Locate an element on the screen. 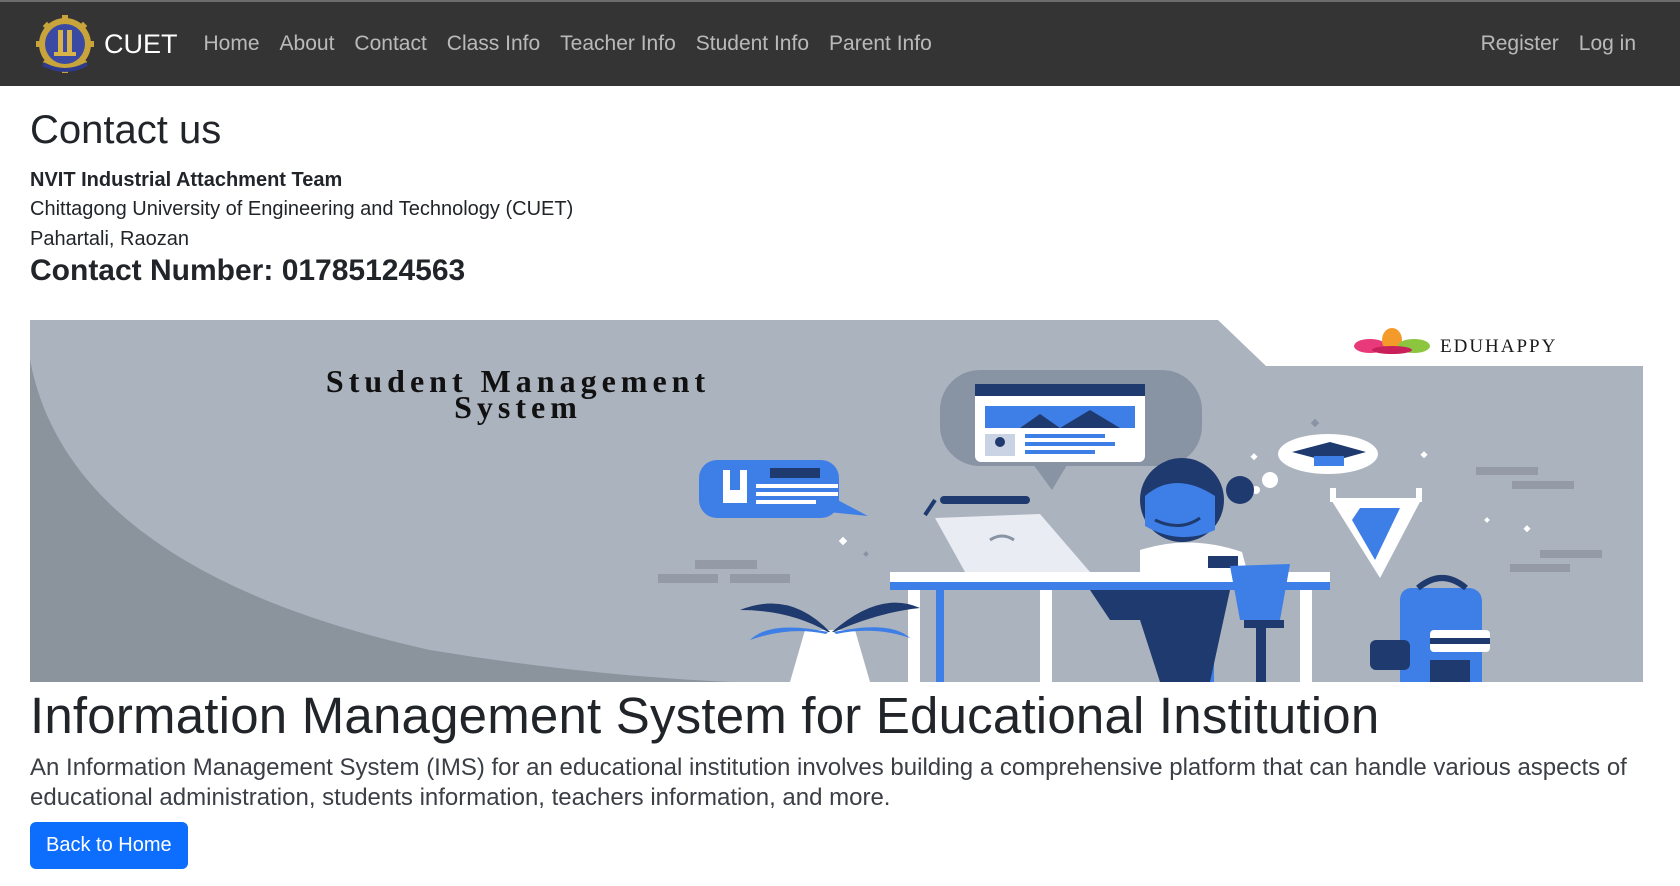  address-line-2: Pahartali, Raozan is located at coordinates (109, 239).